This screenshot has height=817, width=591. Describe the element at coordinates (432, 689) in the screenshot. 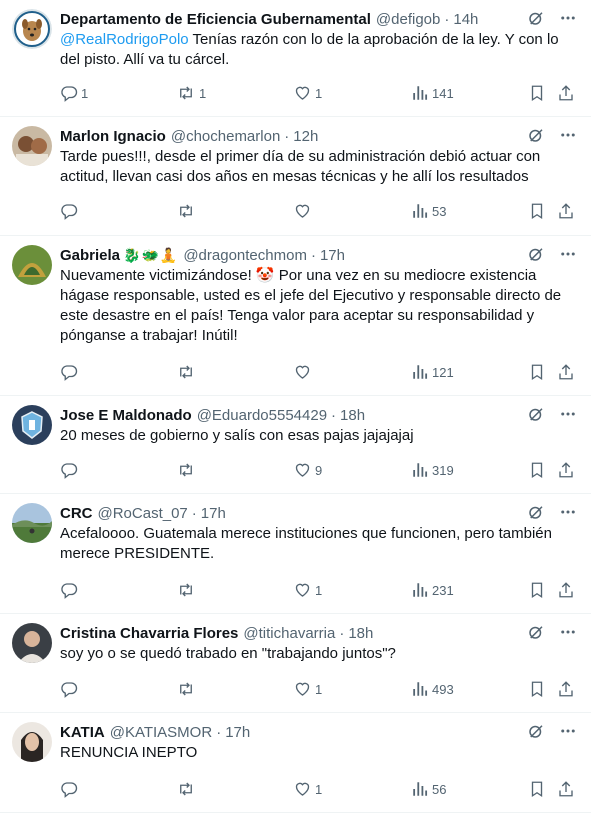

I see `views-button: 493` at that location.